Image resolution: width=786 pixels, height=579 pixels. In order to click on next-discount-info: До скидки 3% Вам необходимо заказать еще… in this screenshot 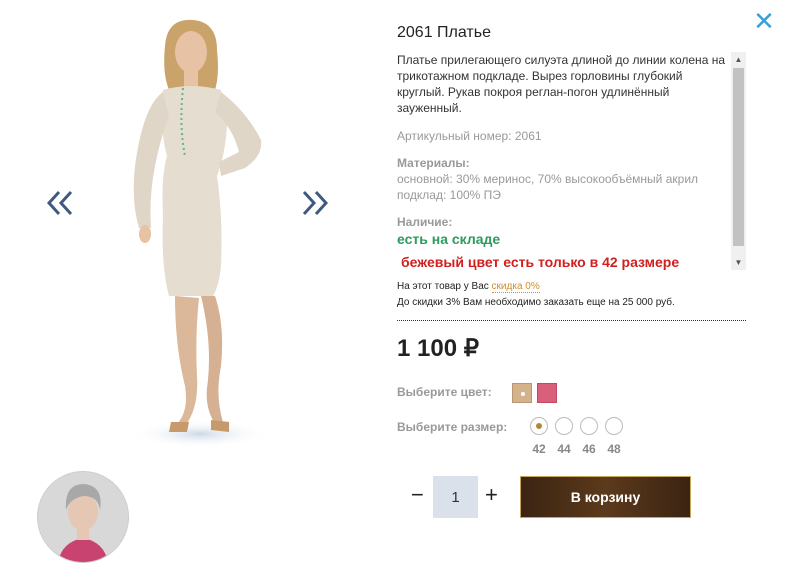, I will do `click(536, 302)`.